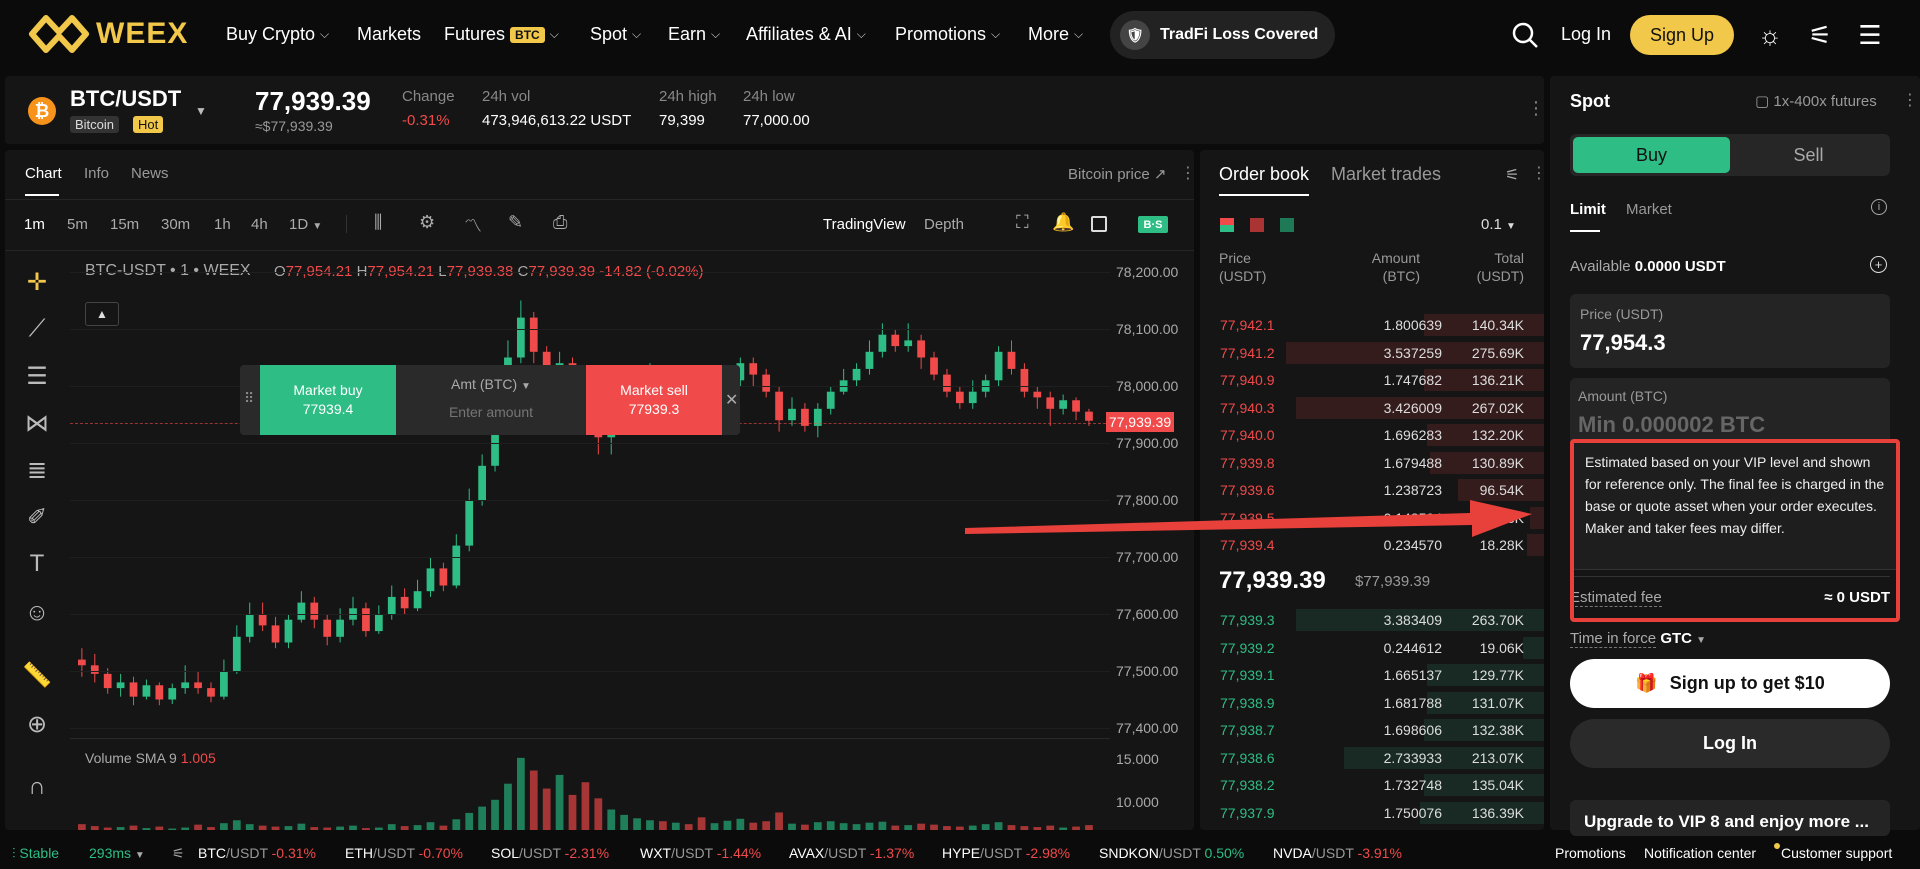  I want to click on timeframe-30m: 30m, so click(175, 224).